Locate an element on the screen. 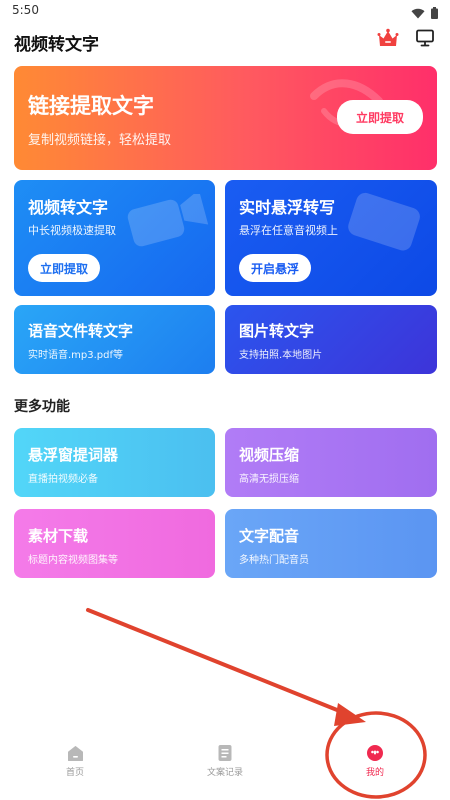 This screenshot has width=450, height=800. dubbing-card: 文字配音 多种热门配音员 is located at coordinates (331, 543).